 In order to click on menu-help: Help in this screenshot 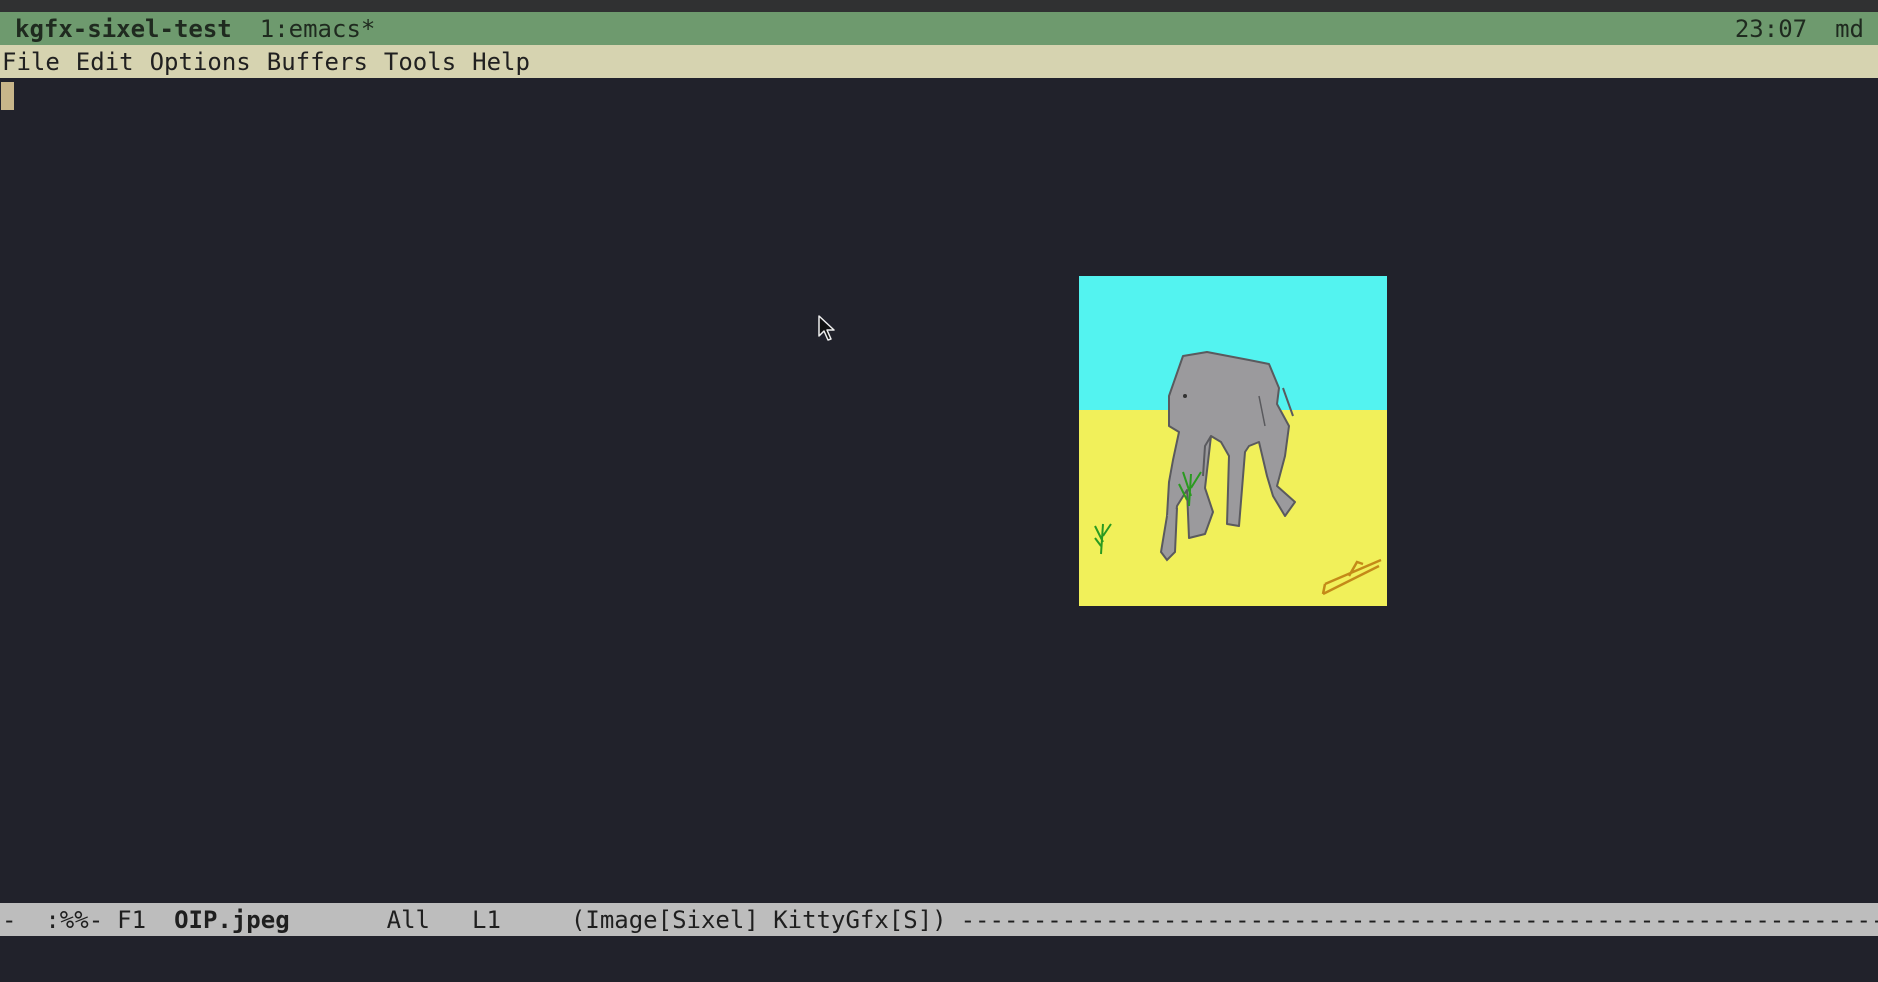, I will do `click(500, 62)`.